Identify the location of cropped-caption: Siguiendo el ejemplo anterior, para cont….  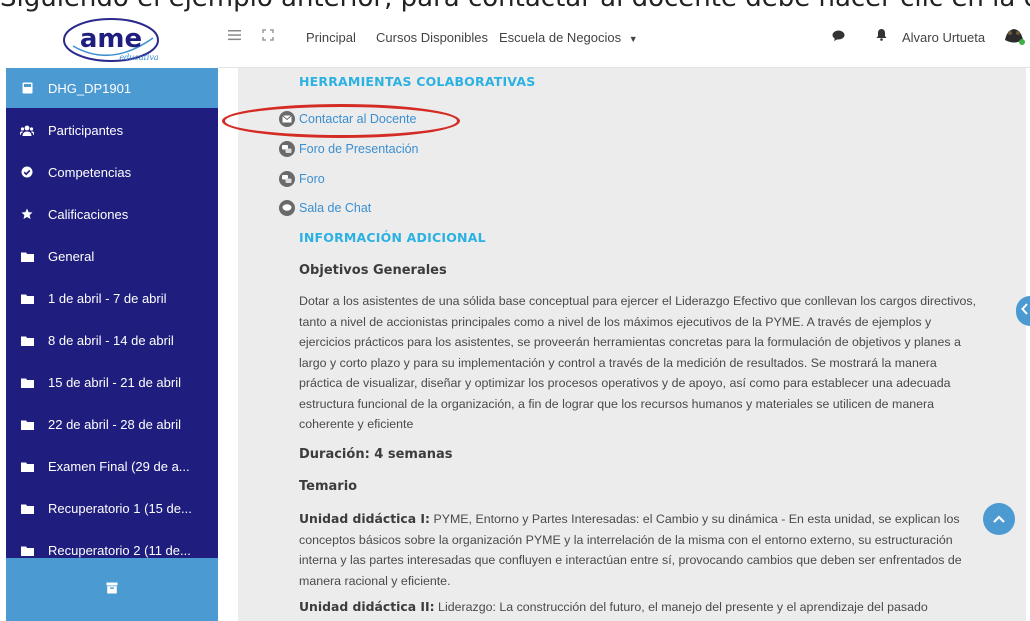
(515, 6).